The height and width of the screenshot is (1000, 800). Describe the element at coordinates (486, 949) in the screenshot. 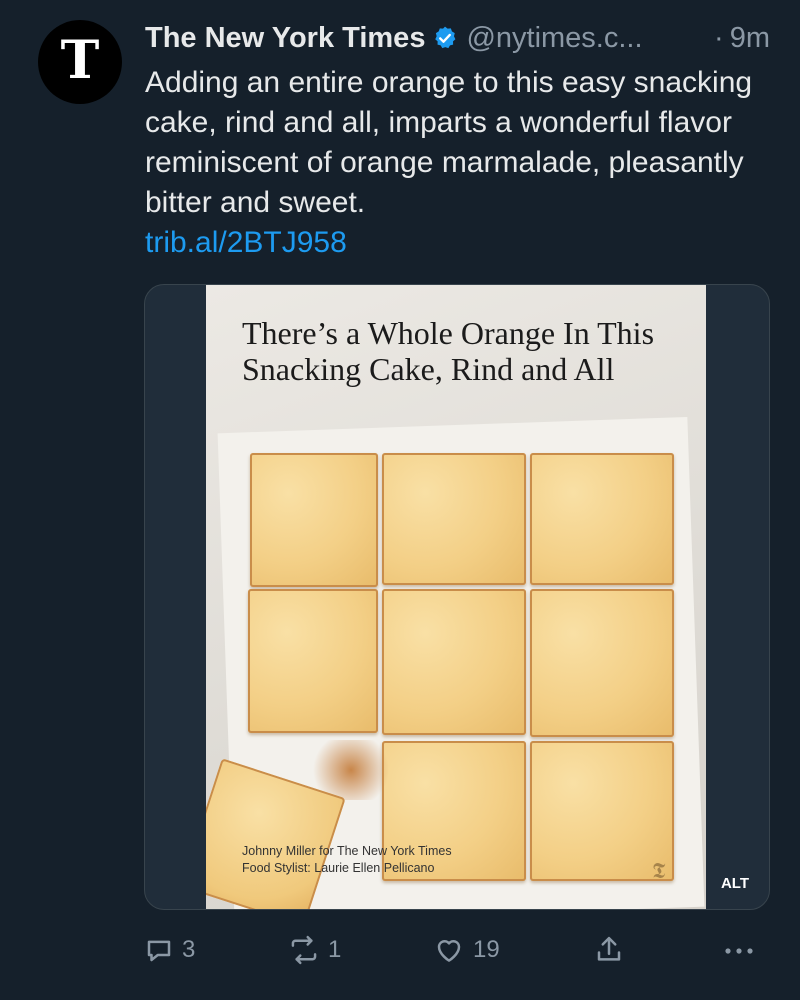

I see `like-count: 19` at that location.